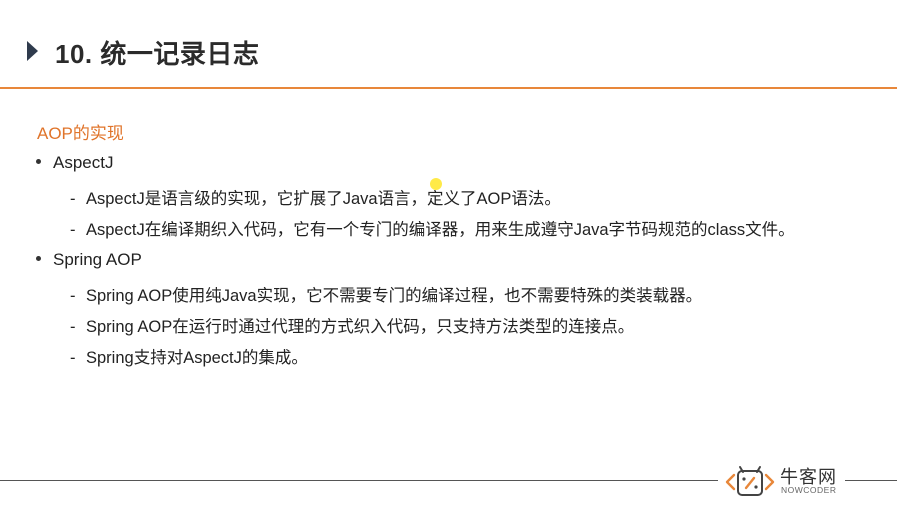 The height and width of the screenshot is (508, 897). I want to click on triangle-right-icon, so click(32, 51).